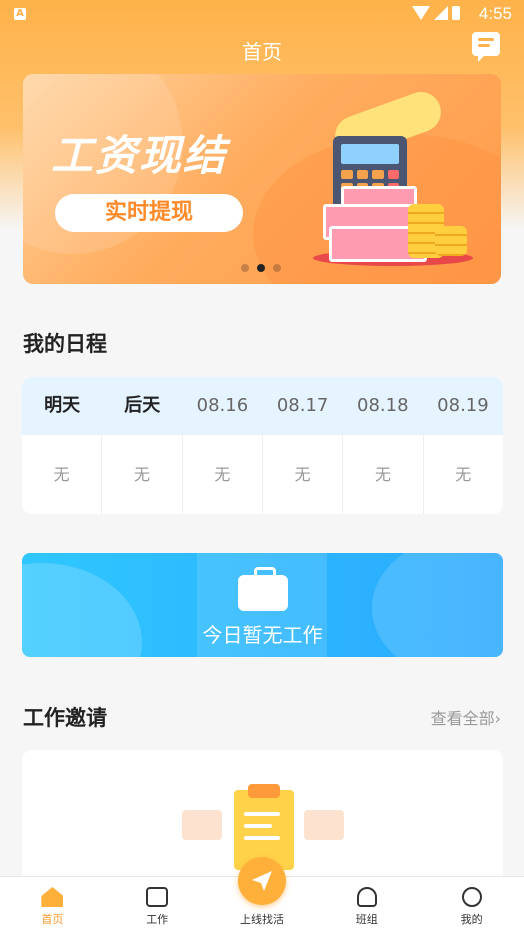 The height and width of the screenshot is (933, 524). I want to click on team-icon, so click(366, 897).